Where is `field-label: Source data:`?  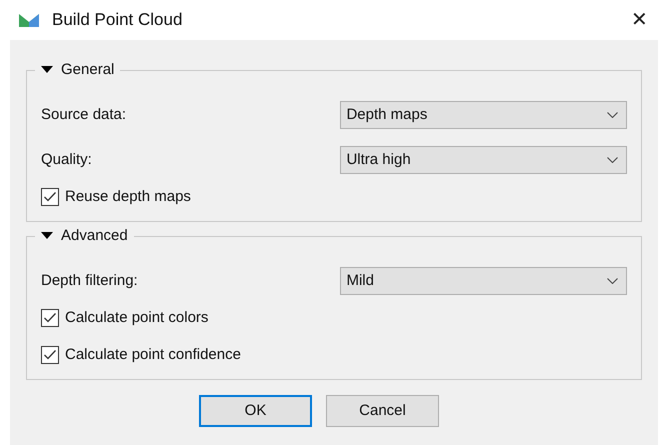
field-label: Source data: is located at coordinates (84, 114).